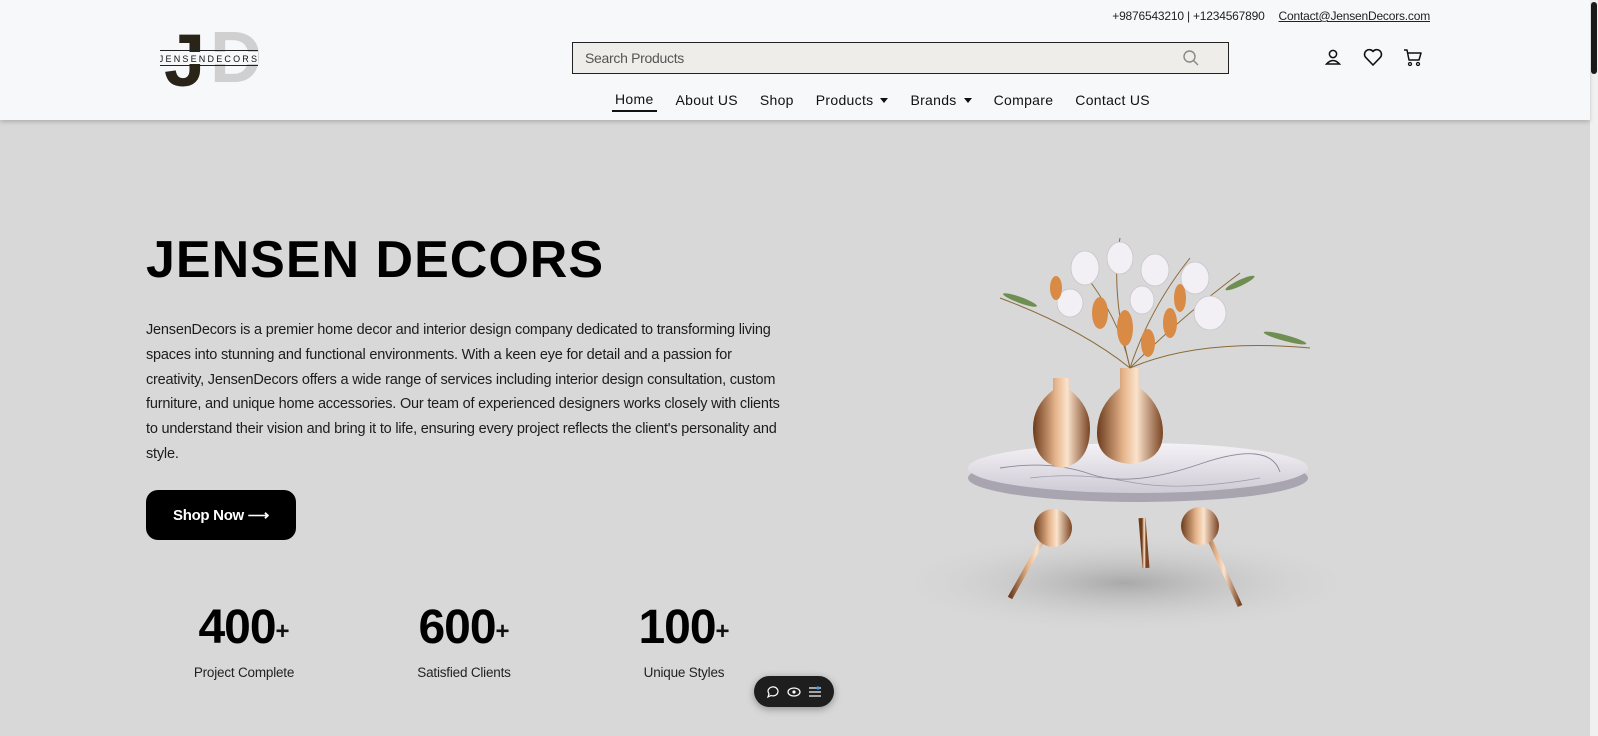 Image resolution: width=1598 pixels, height=736 pixels. I want to click on stat-label: Project Complete, so click(244, 672).